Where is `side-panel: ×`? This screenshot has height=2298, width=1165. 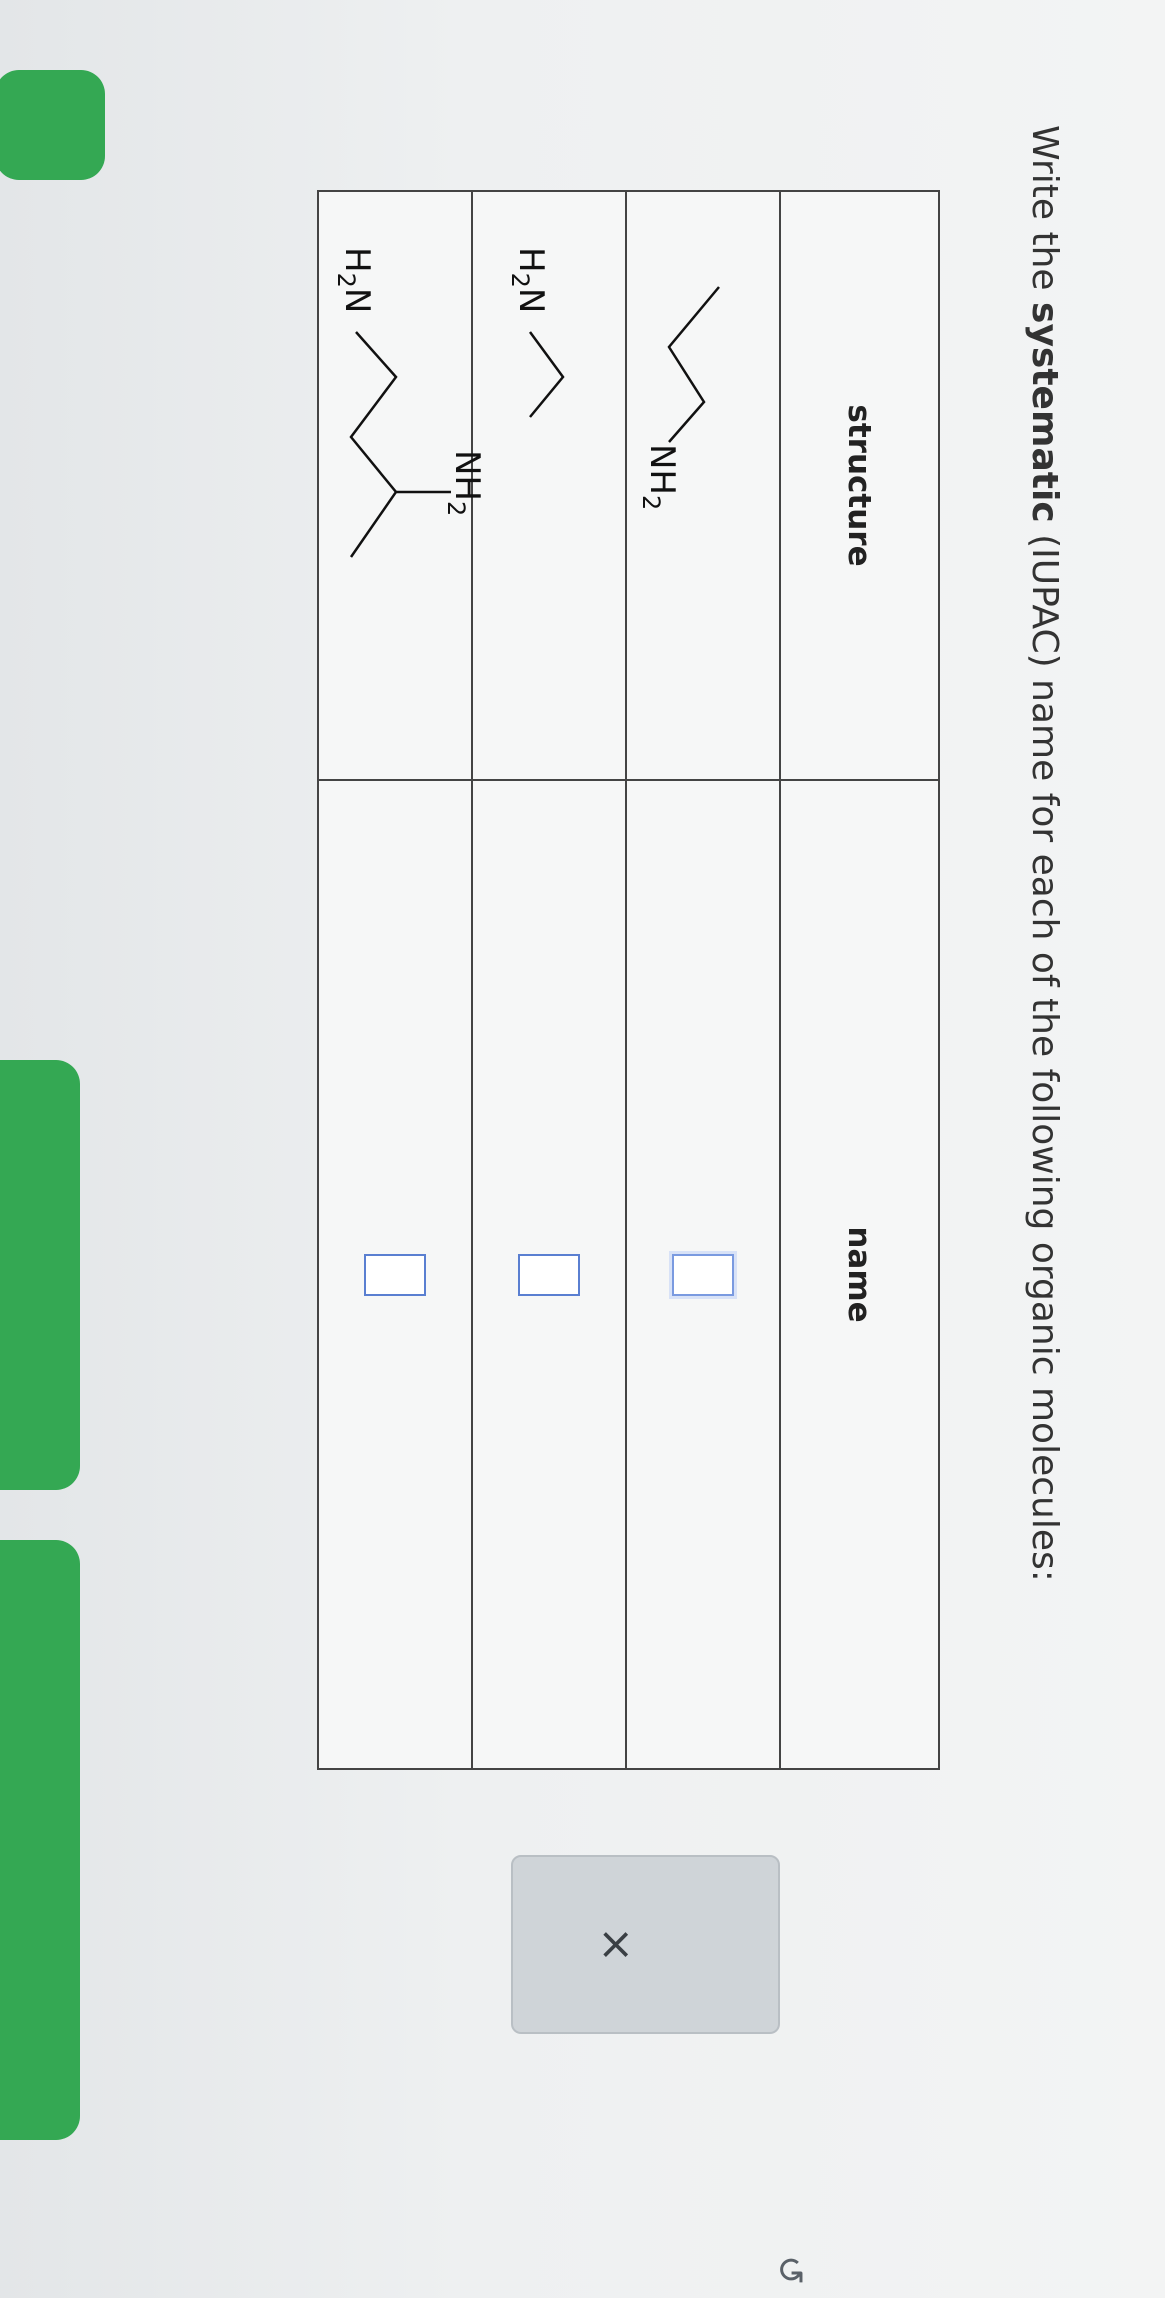
side-panel: × is located at coordinates (645, 1944).